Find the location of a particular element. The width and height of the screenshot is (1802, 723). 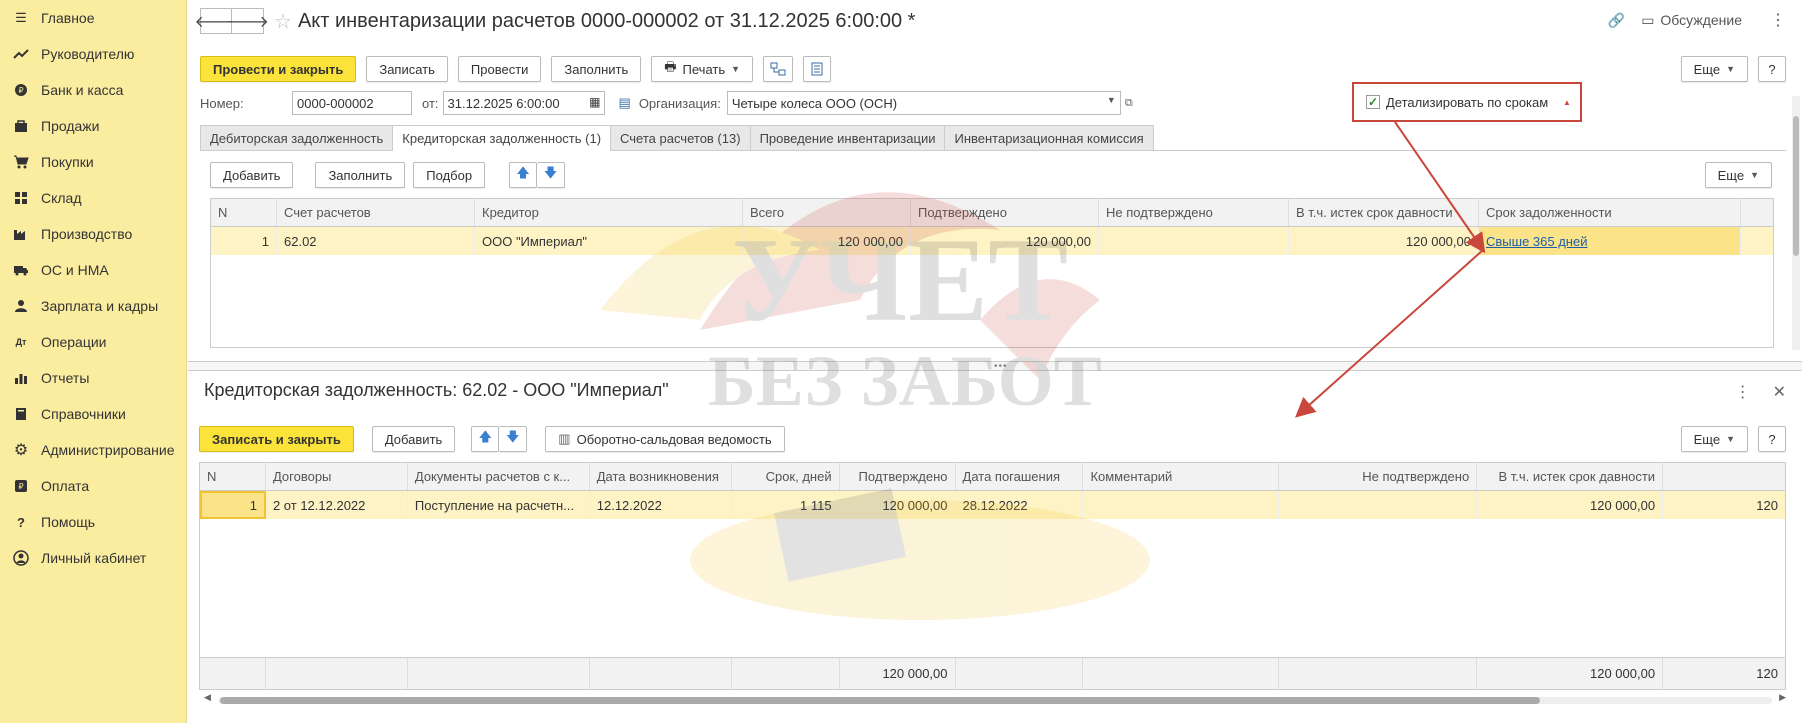

tab-receivables: Дебиторская задолженность is located at coordinates (297, 137).